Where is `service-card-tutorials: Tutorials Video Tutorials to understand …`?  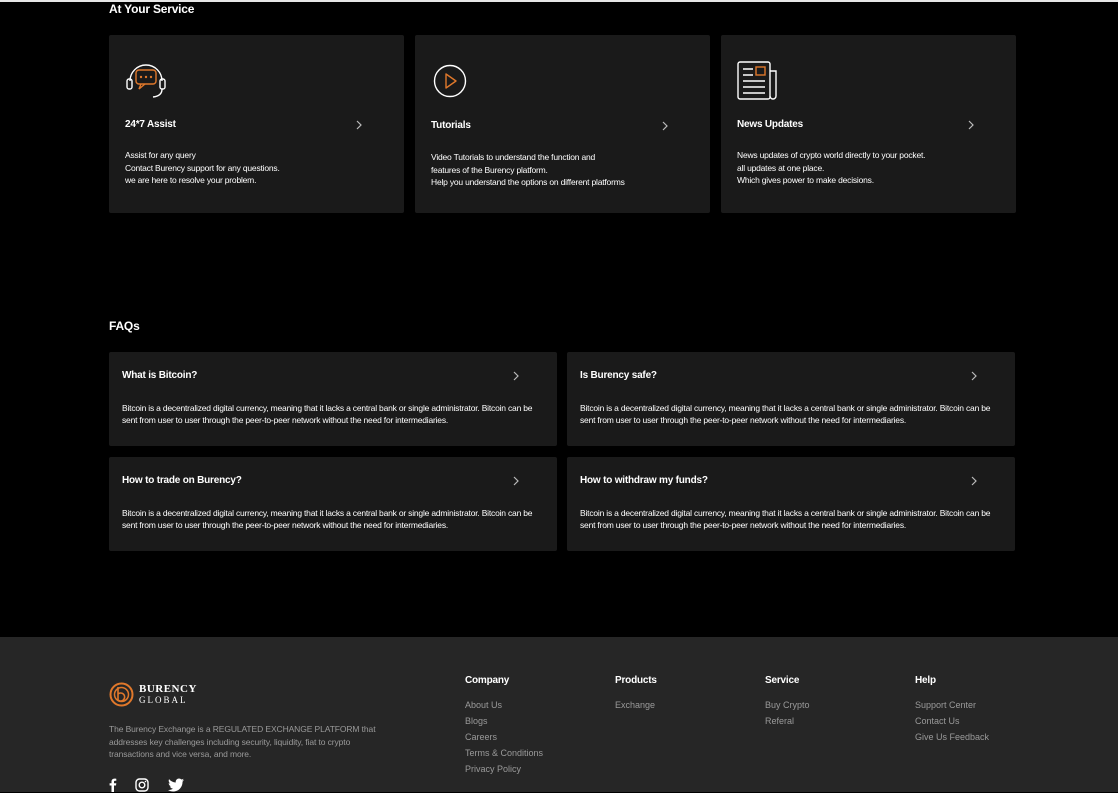 service-card-tutorials: Tutorials Video Tutorials to understand … is located at coordinates (562, 124).